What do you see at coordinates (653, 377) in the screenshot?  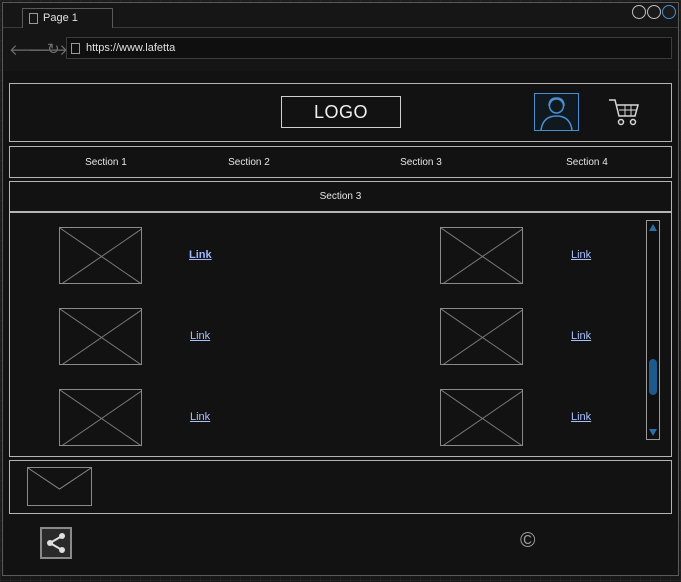 I see `scrollbar-thumb` at bounding box center [653, 377].